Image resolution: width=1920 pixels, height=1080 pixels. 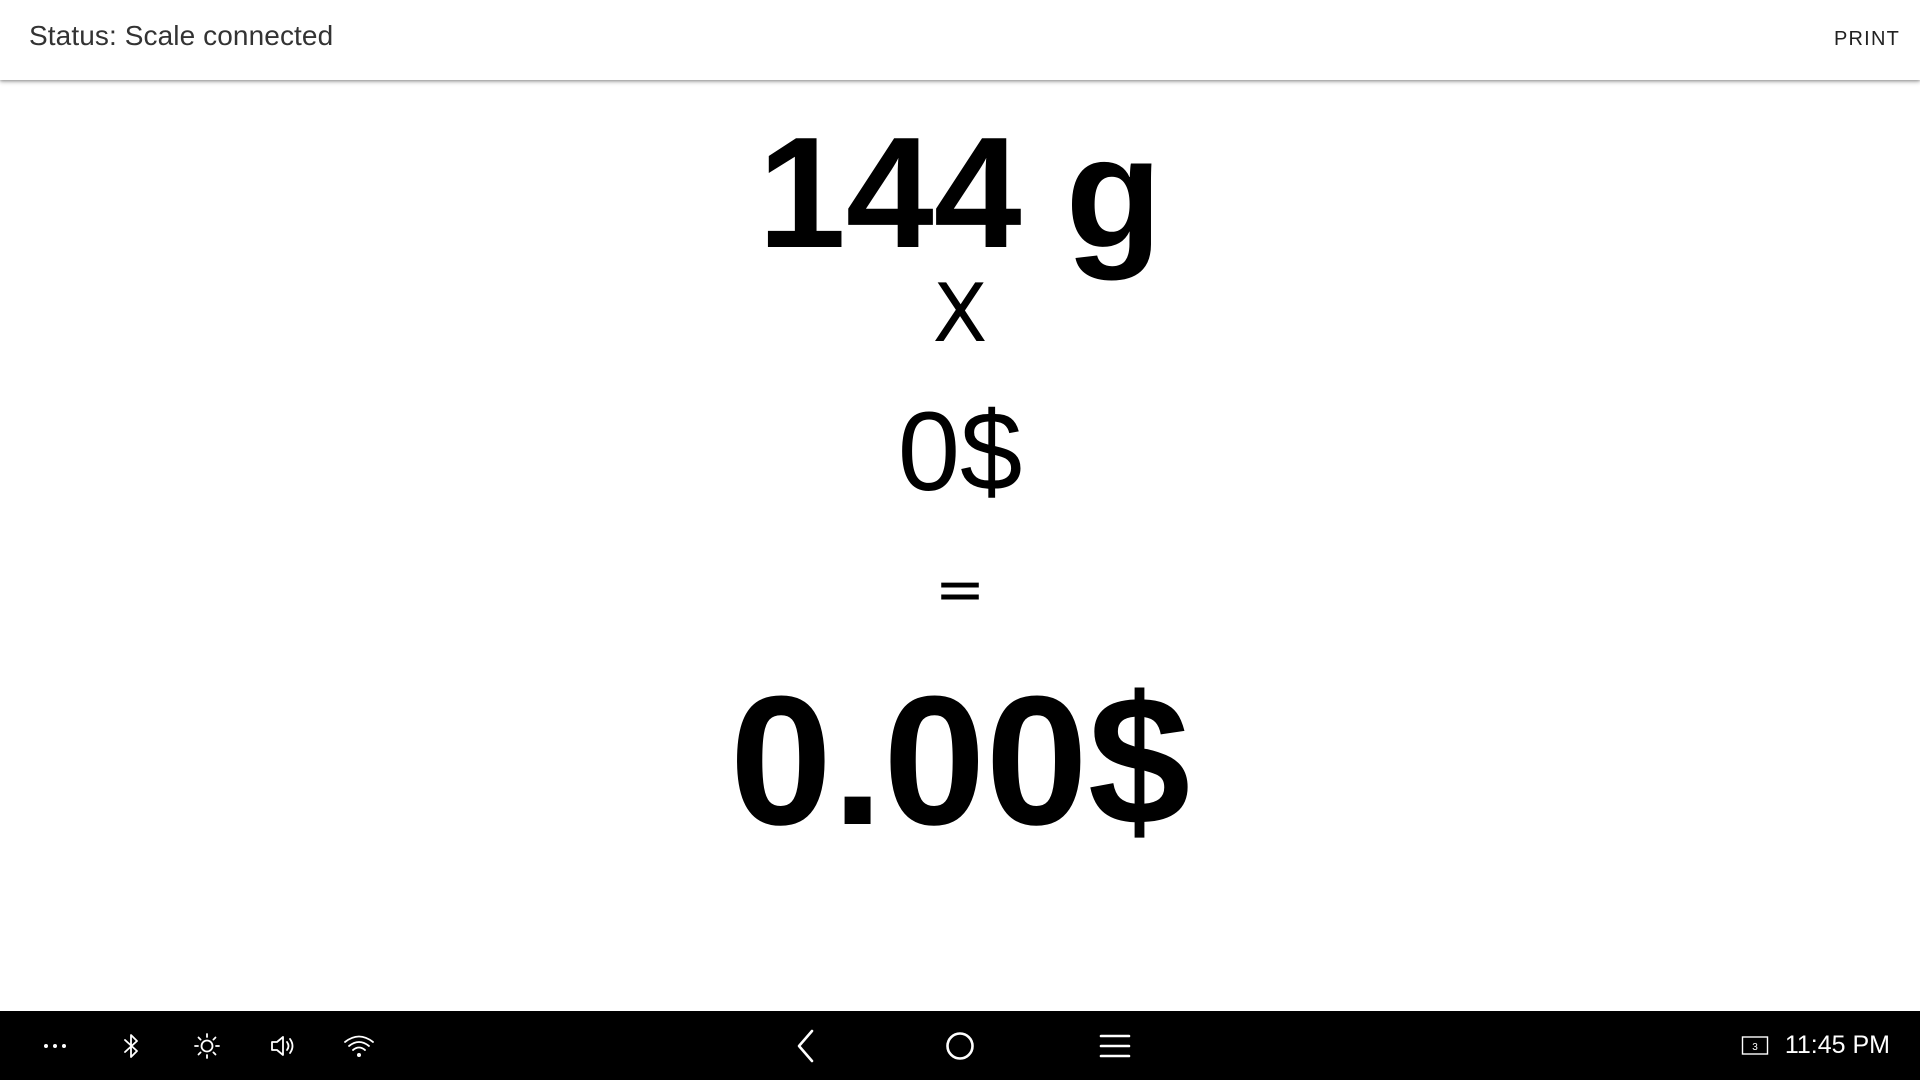 What do you see at coordinates (55, 1045) in the screenshot?
I see `more-icon` at bounding box center [55, 1045].